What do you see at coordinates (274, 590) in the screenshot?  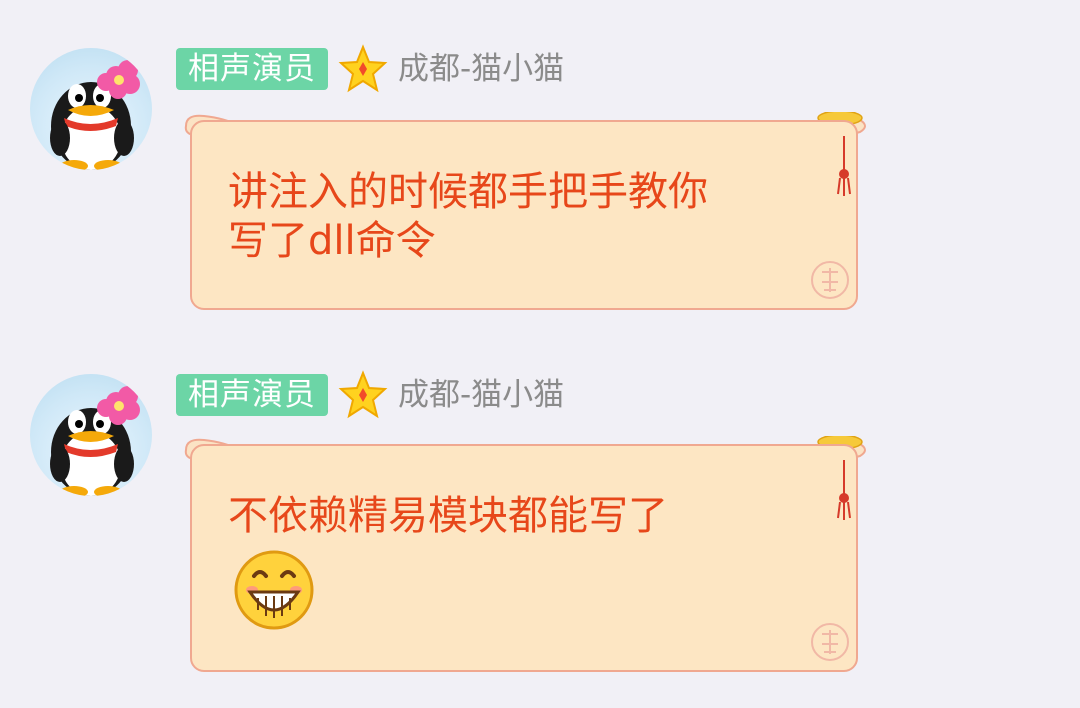 I see `grinning-emoji-icon` at bounding box center [274, 590].